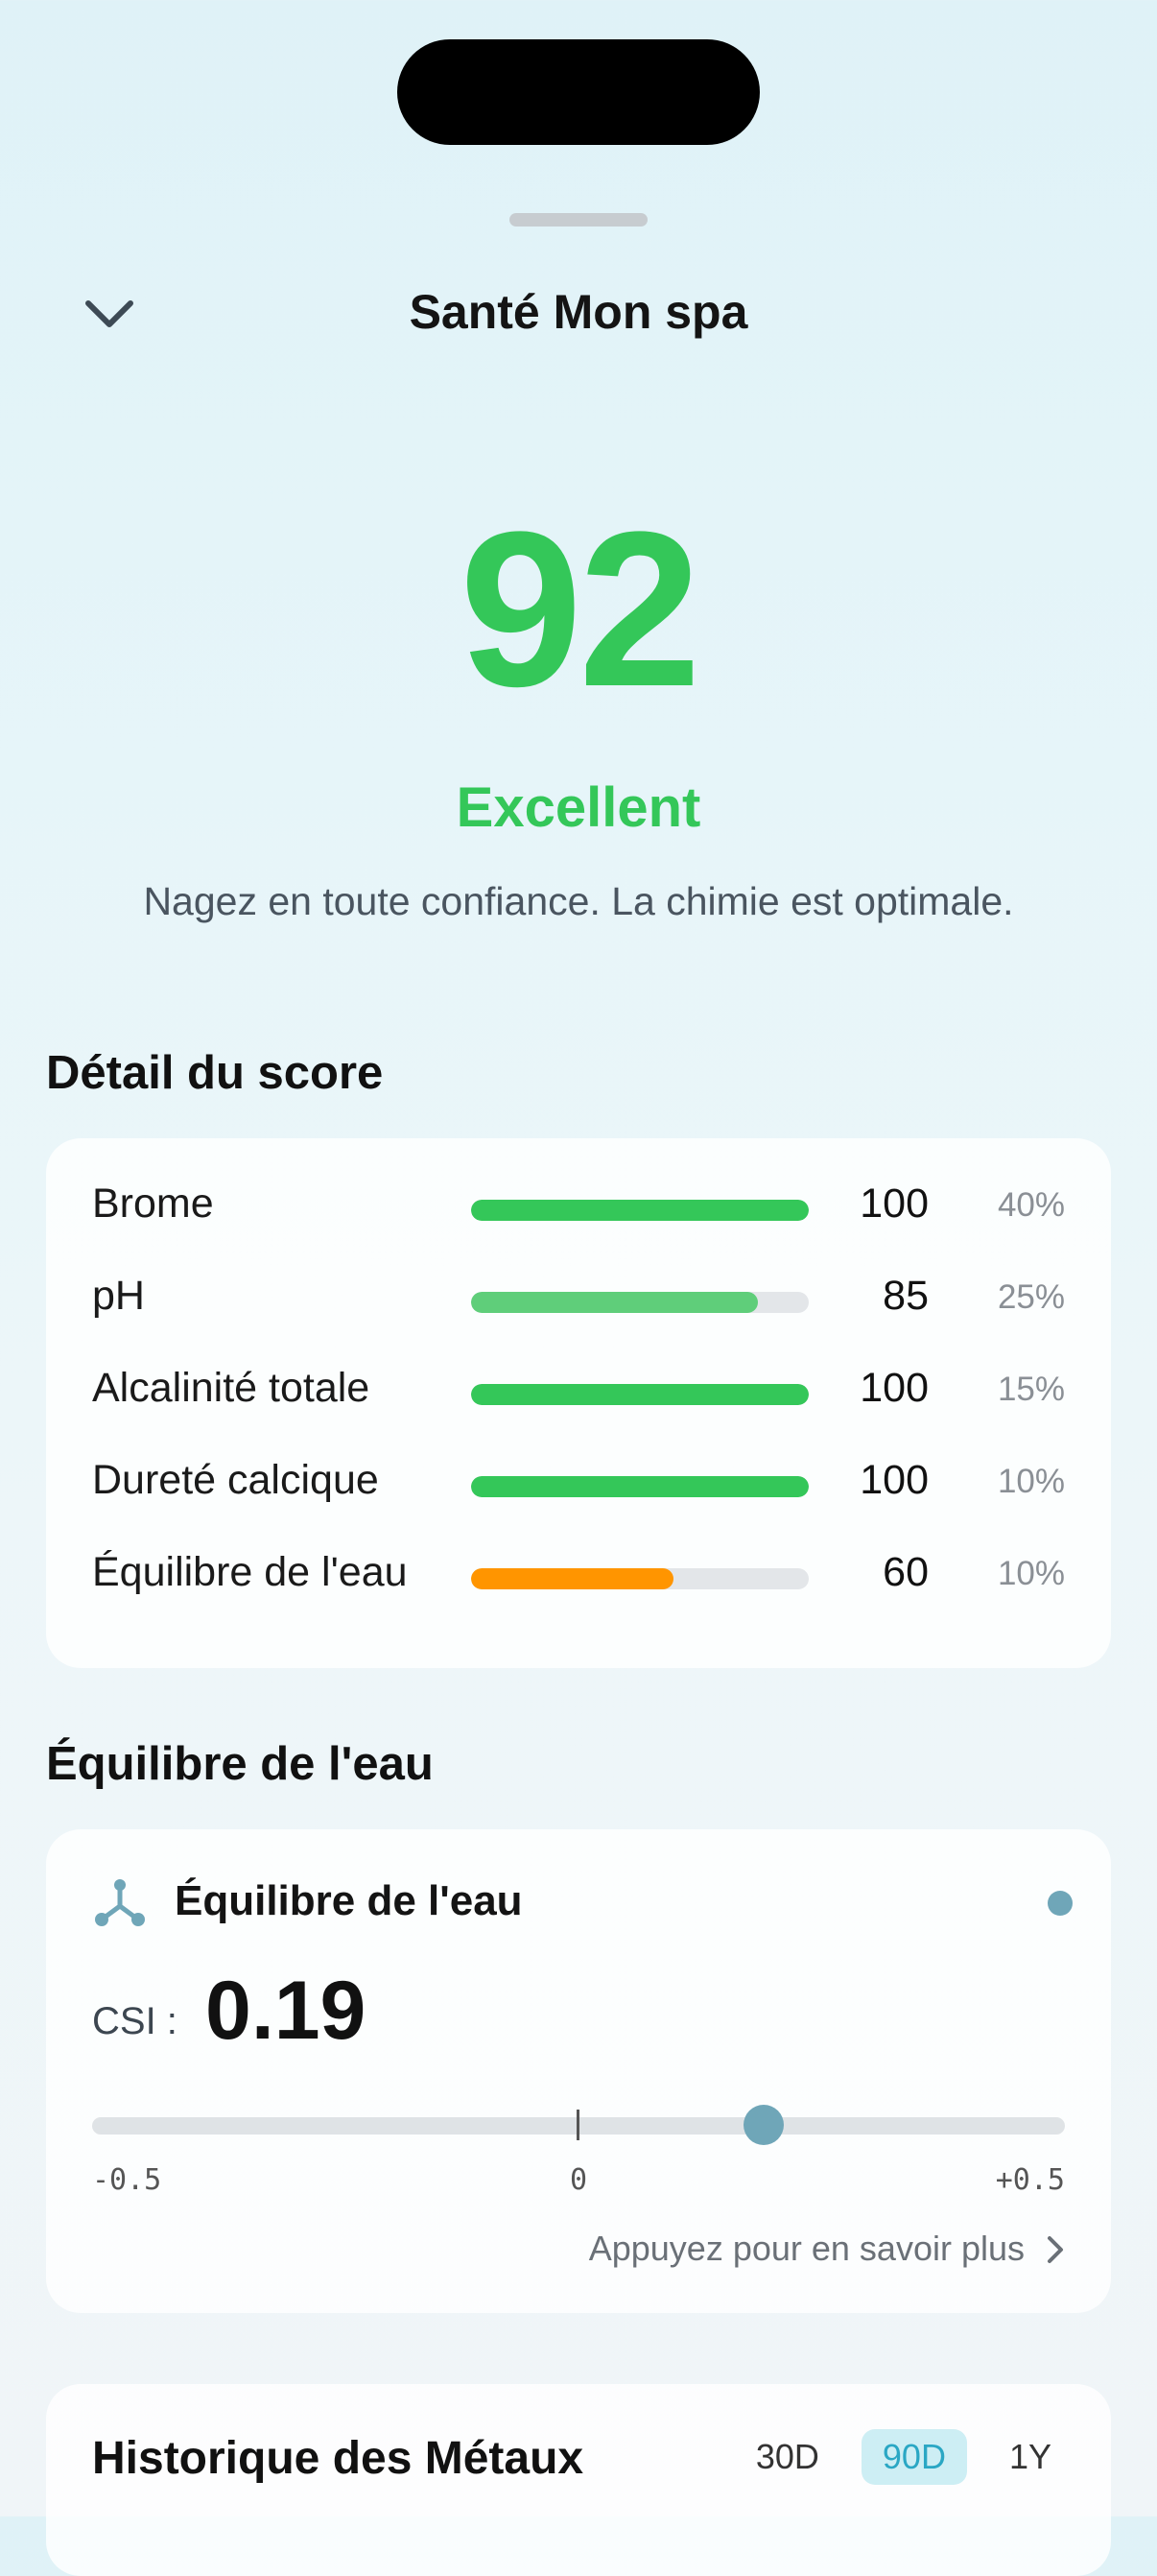 This screenshot has height=2576, width=1157. Describe the element at coordinates (134, 2021) in the screenshot. I see `csi-label: CSI :` at that location.